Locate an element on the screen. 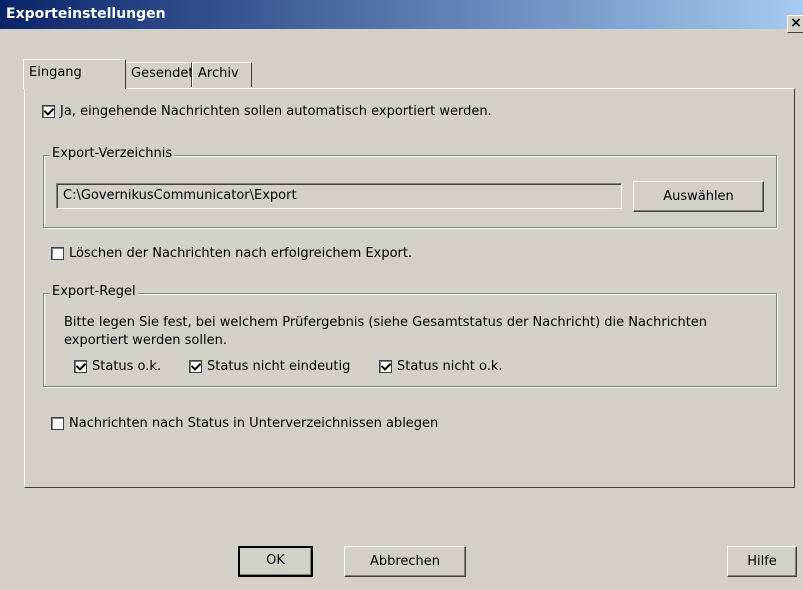  close-button: × is located at coordinates (795, 24).